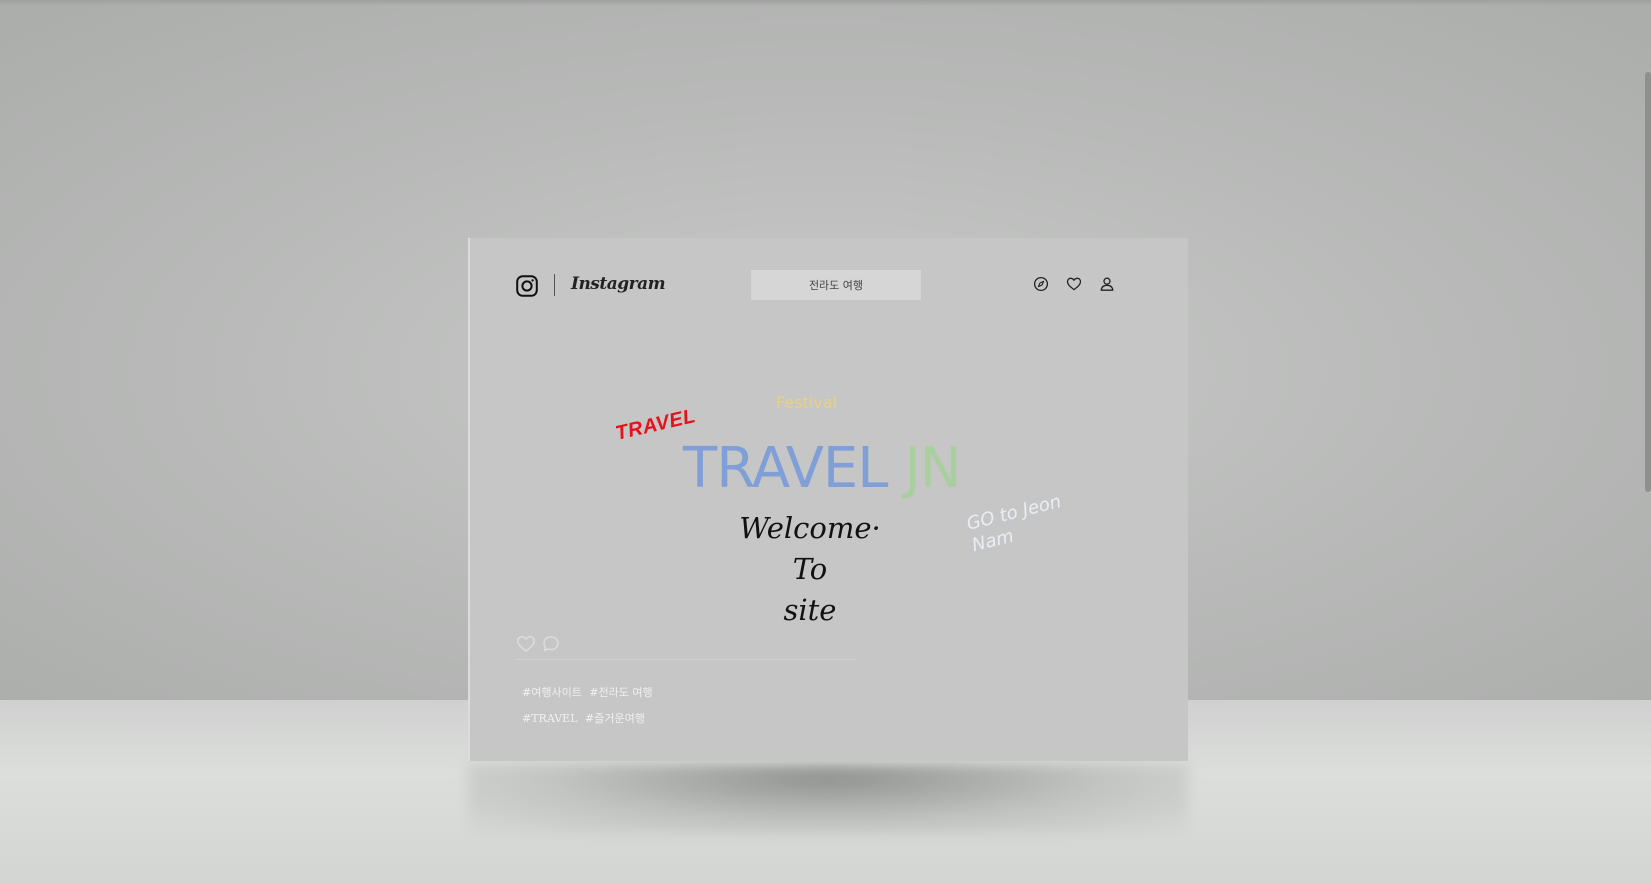  What do you see at coordinates (828, 799) in the screenshot?
I see `card-shadow` at bounding box center [828, 799].